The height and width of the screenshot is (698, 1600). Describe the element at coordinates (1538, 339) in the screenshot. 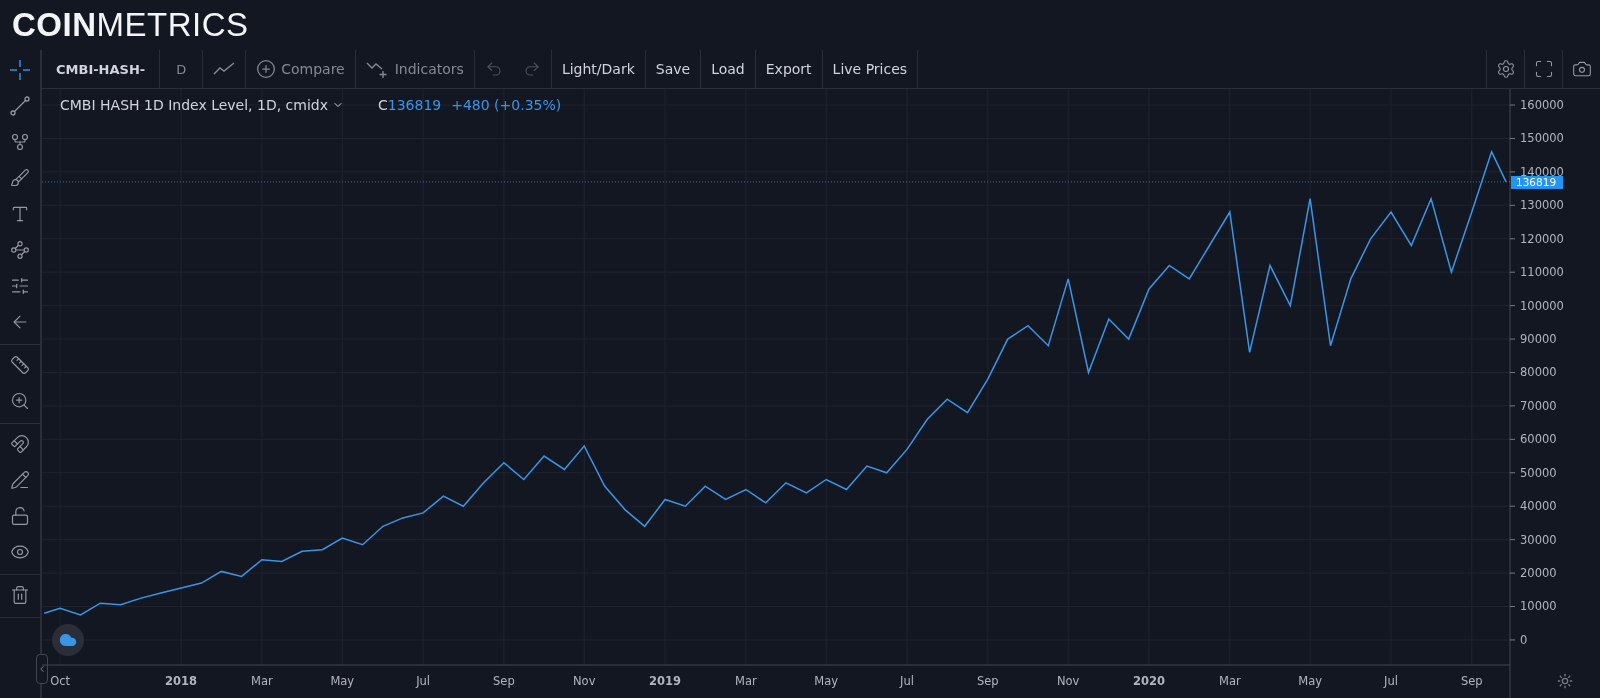

I see `axis-label: 90000` at that location.